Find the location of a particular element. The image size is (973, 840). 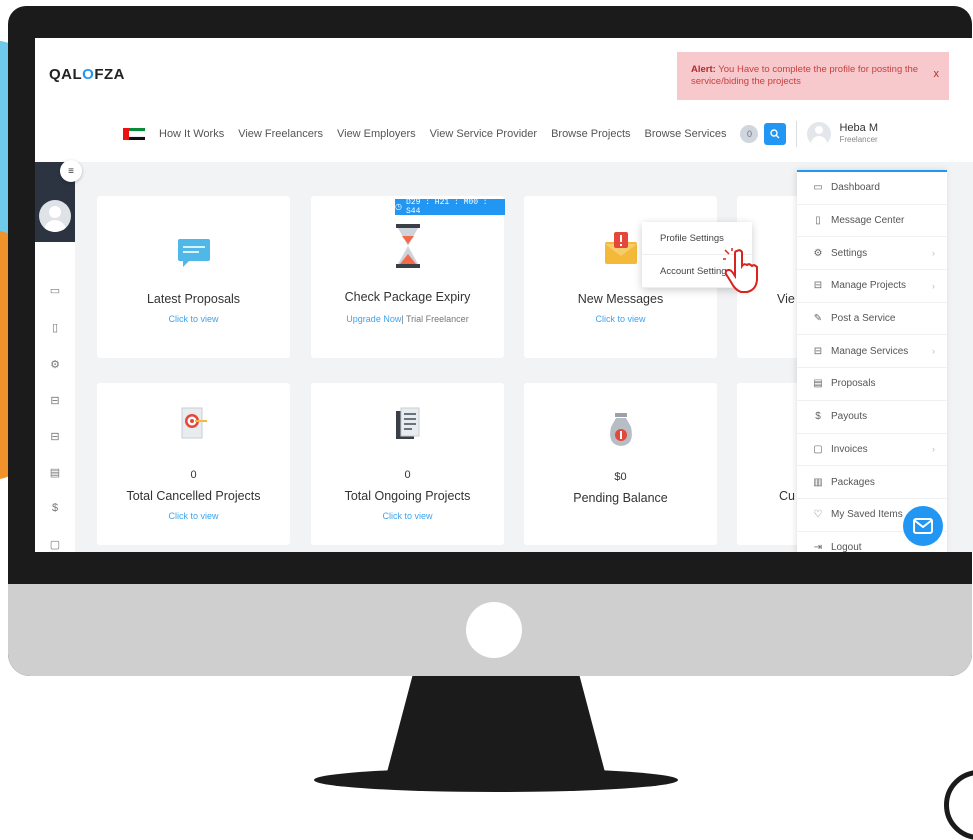

logout-icon: ⇥ is located at coordinates (818, 546).